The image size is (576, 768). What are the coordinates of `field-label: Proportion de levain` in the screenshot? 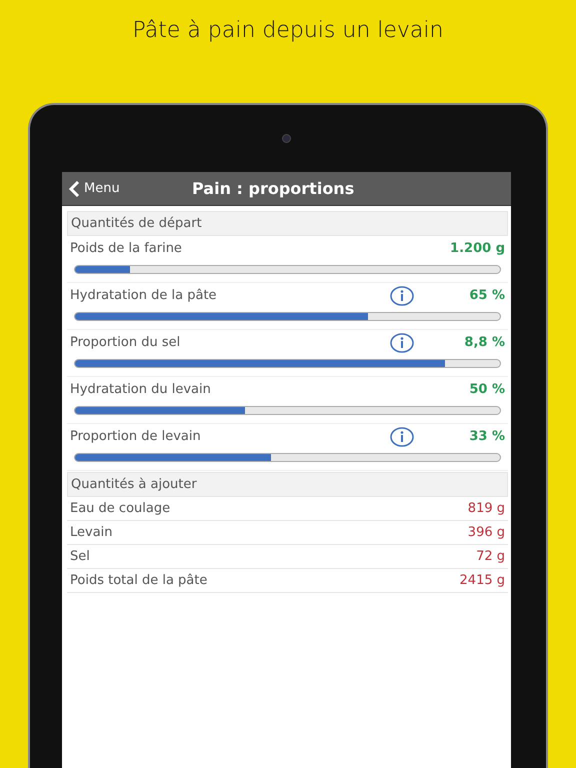 It's located at (136, 436).